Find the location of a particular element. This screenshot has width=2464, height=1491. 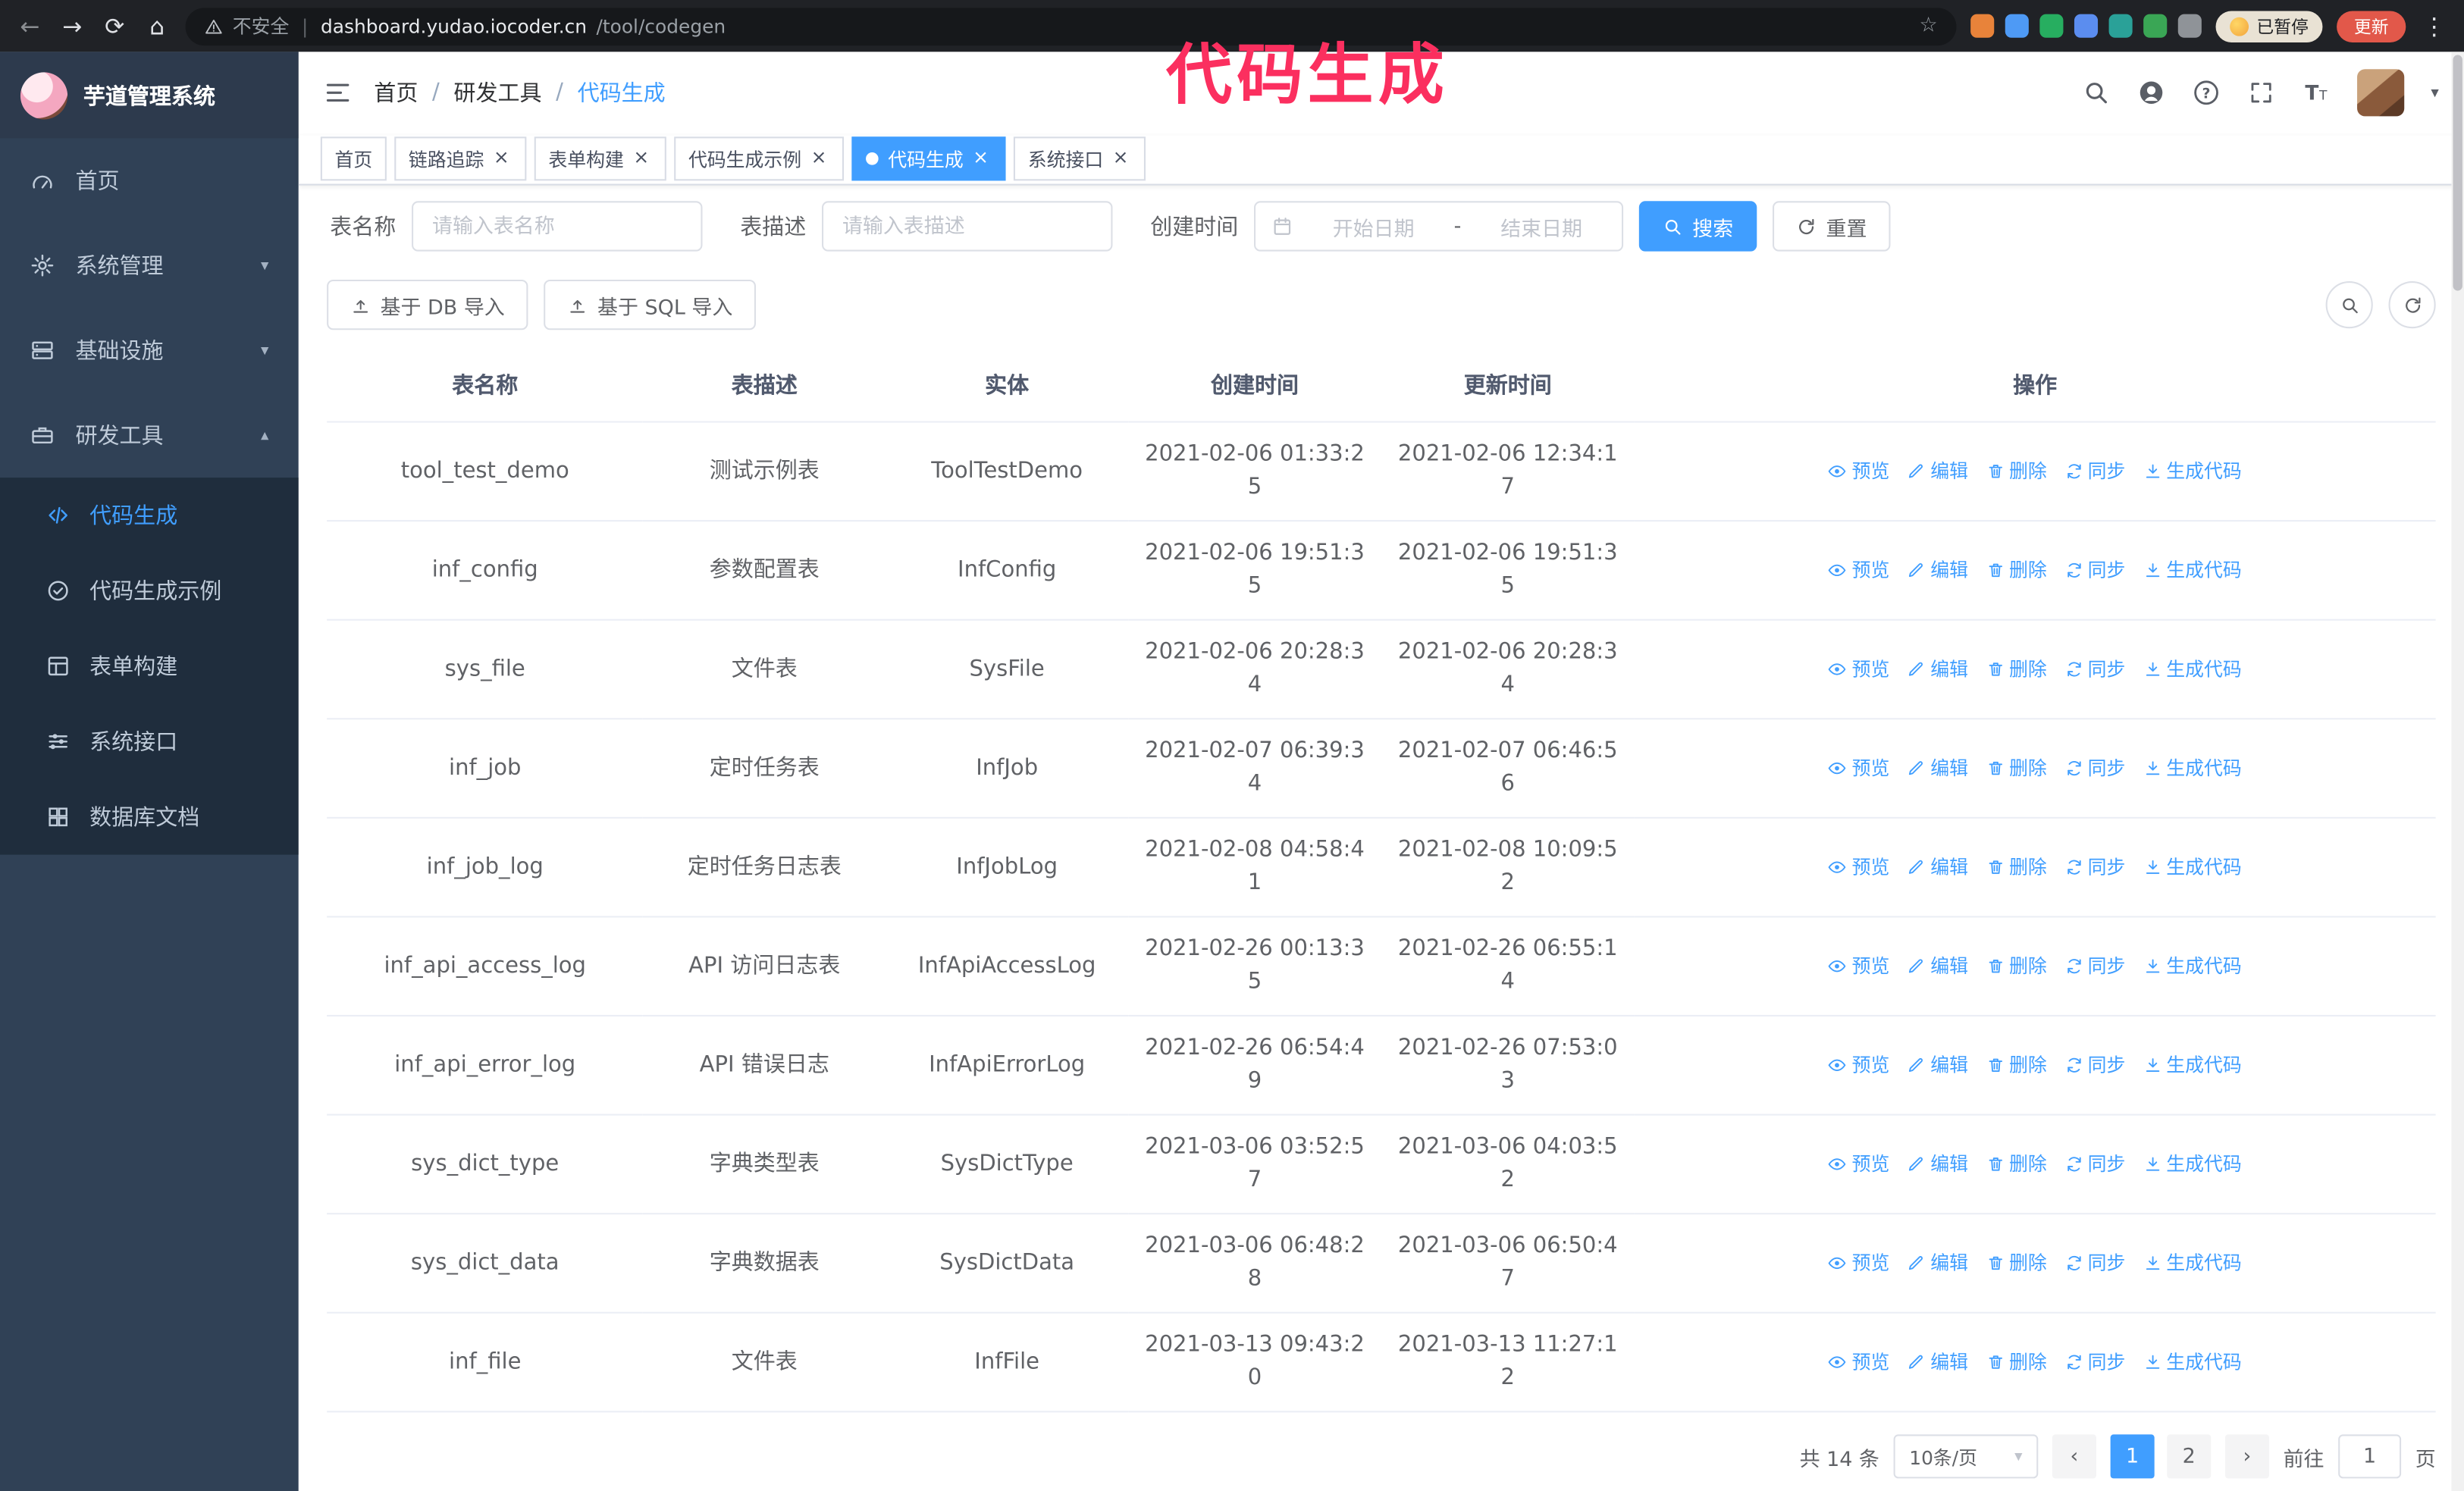

user-avatar is located at coordinates (2381, 93).